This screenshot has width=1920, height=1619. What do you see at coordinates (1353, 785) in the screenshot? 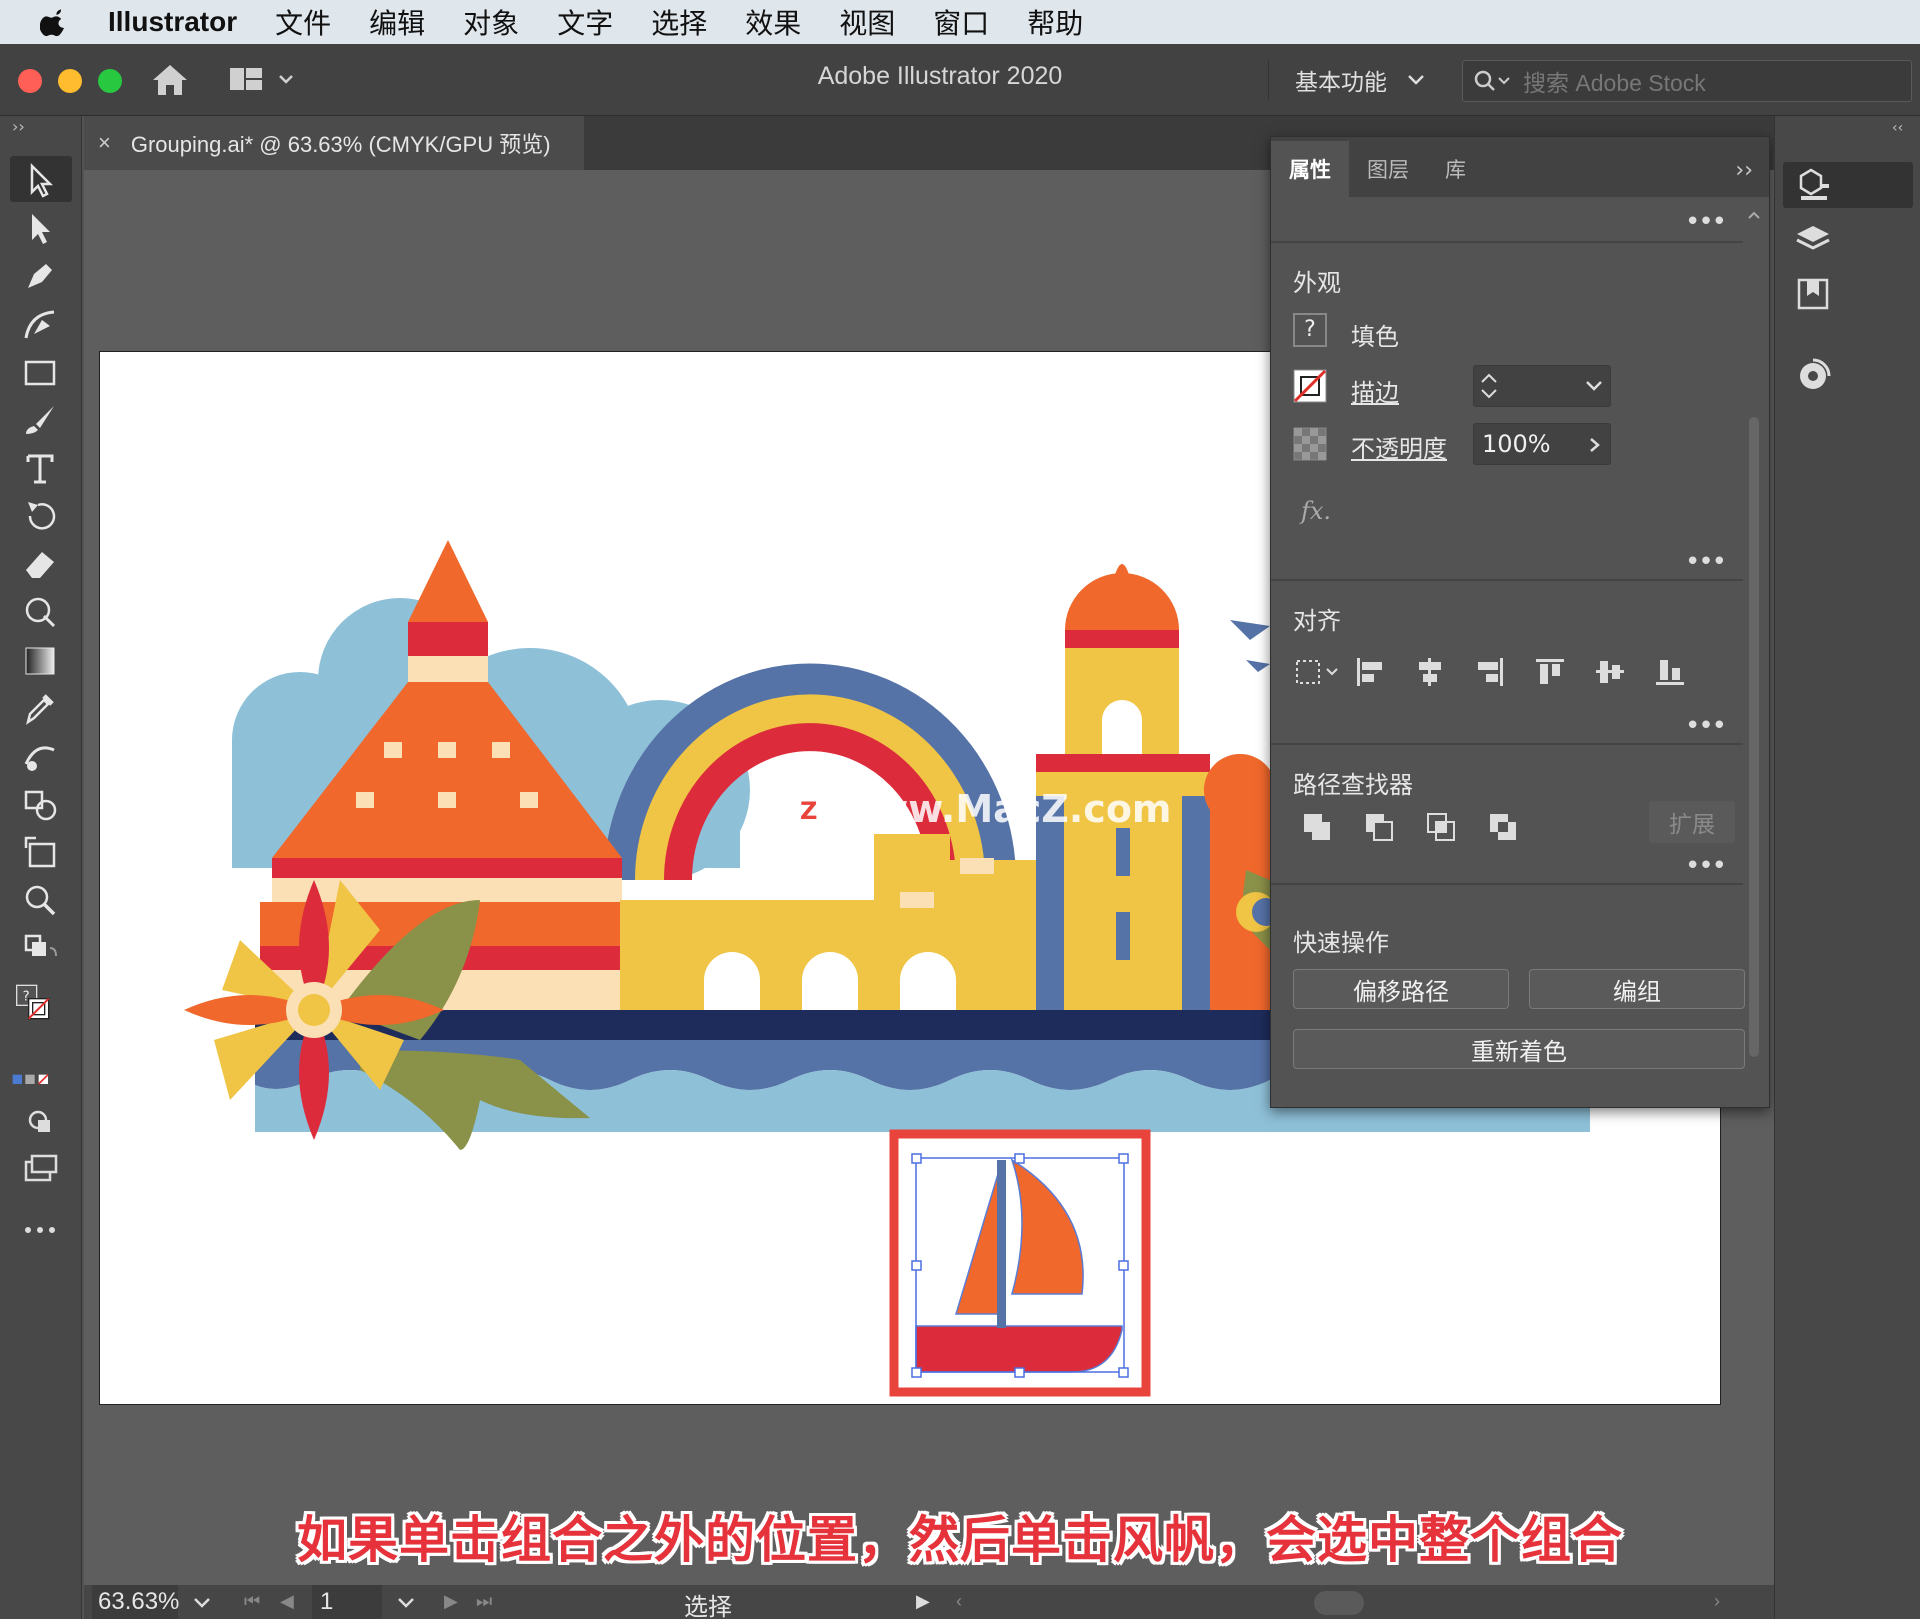
I see `pathfinder-title: 路径查找器` at bounding box center [1353, 785].